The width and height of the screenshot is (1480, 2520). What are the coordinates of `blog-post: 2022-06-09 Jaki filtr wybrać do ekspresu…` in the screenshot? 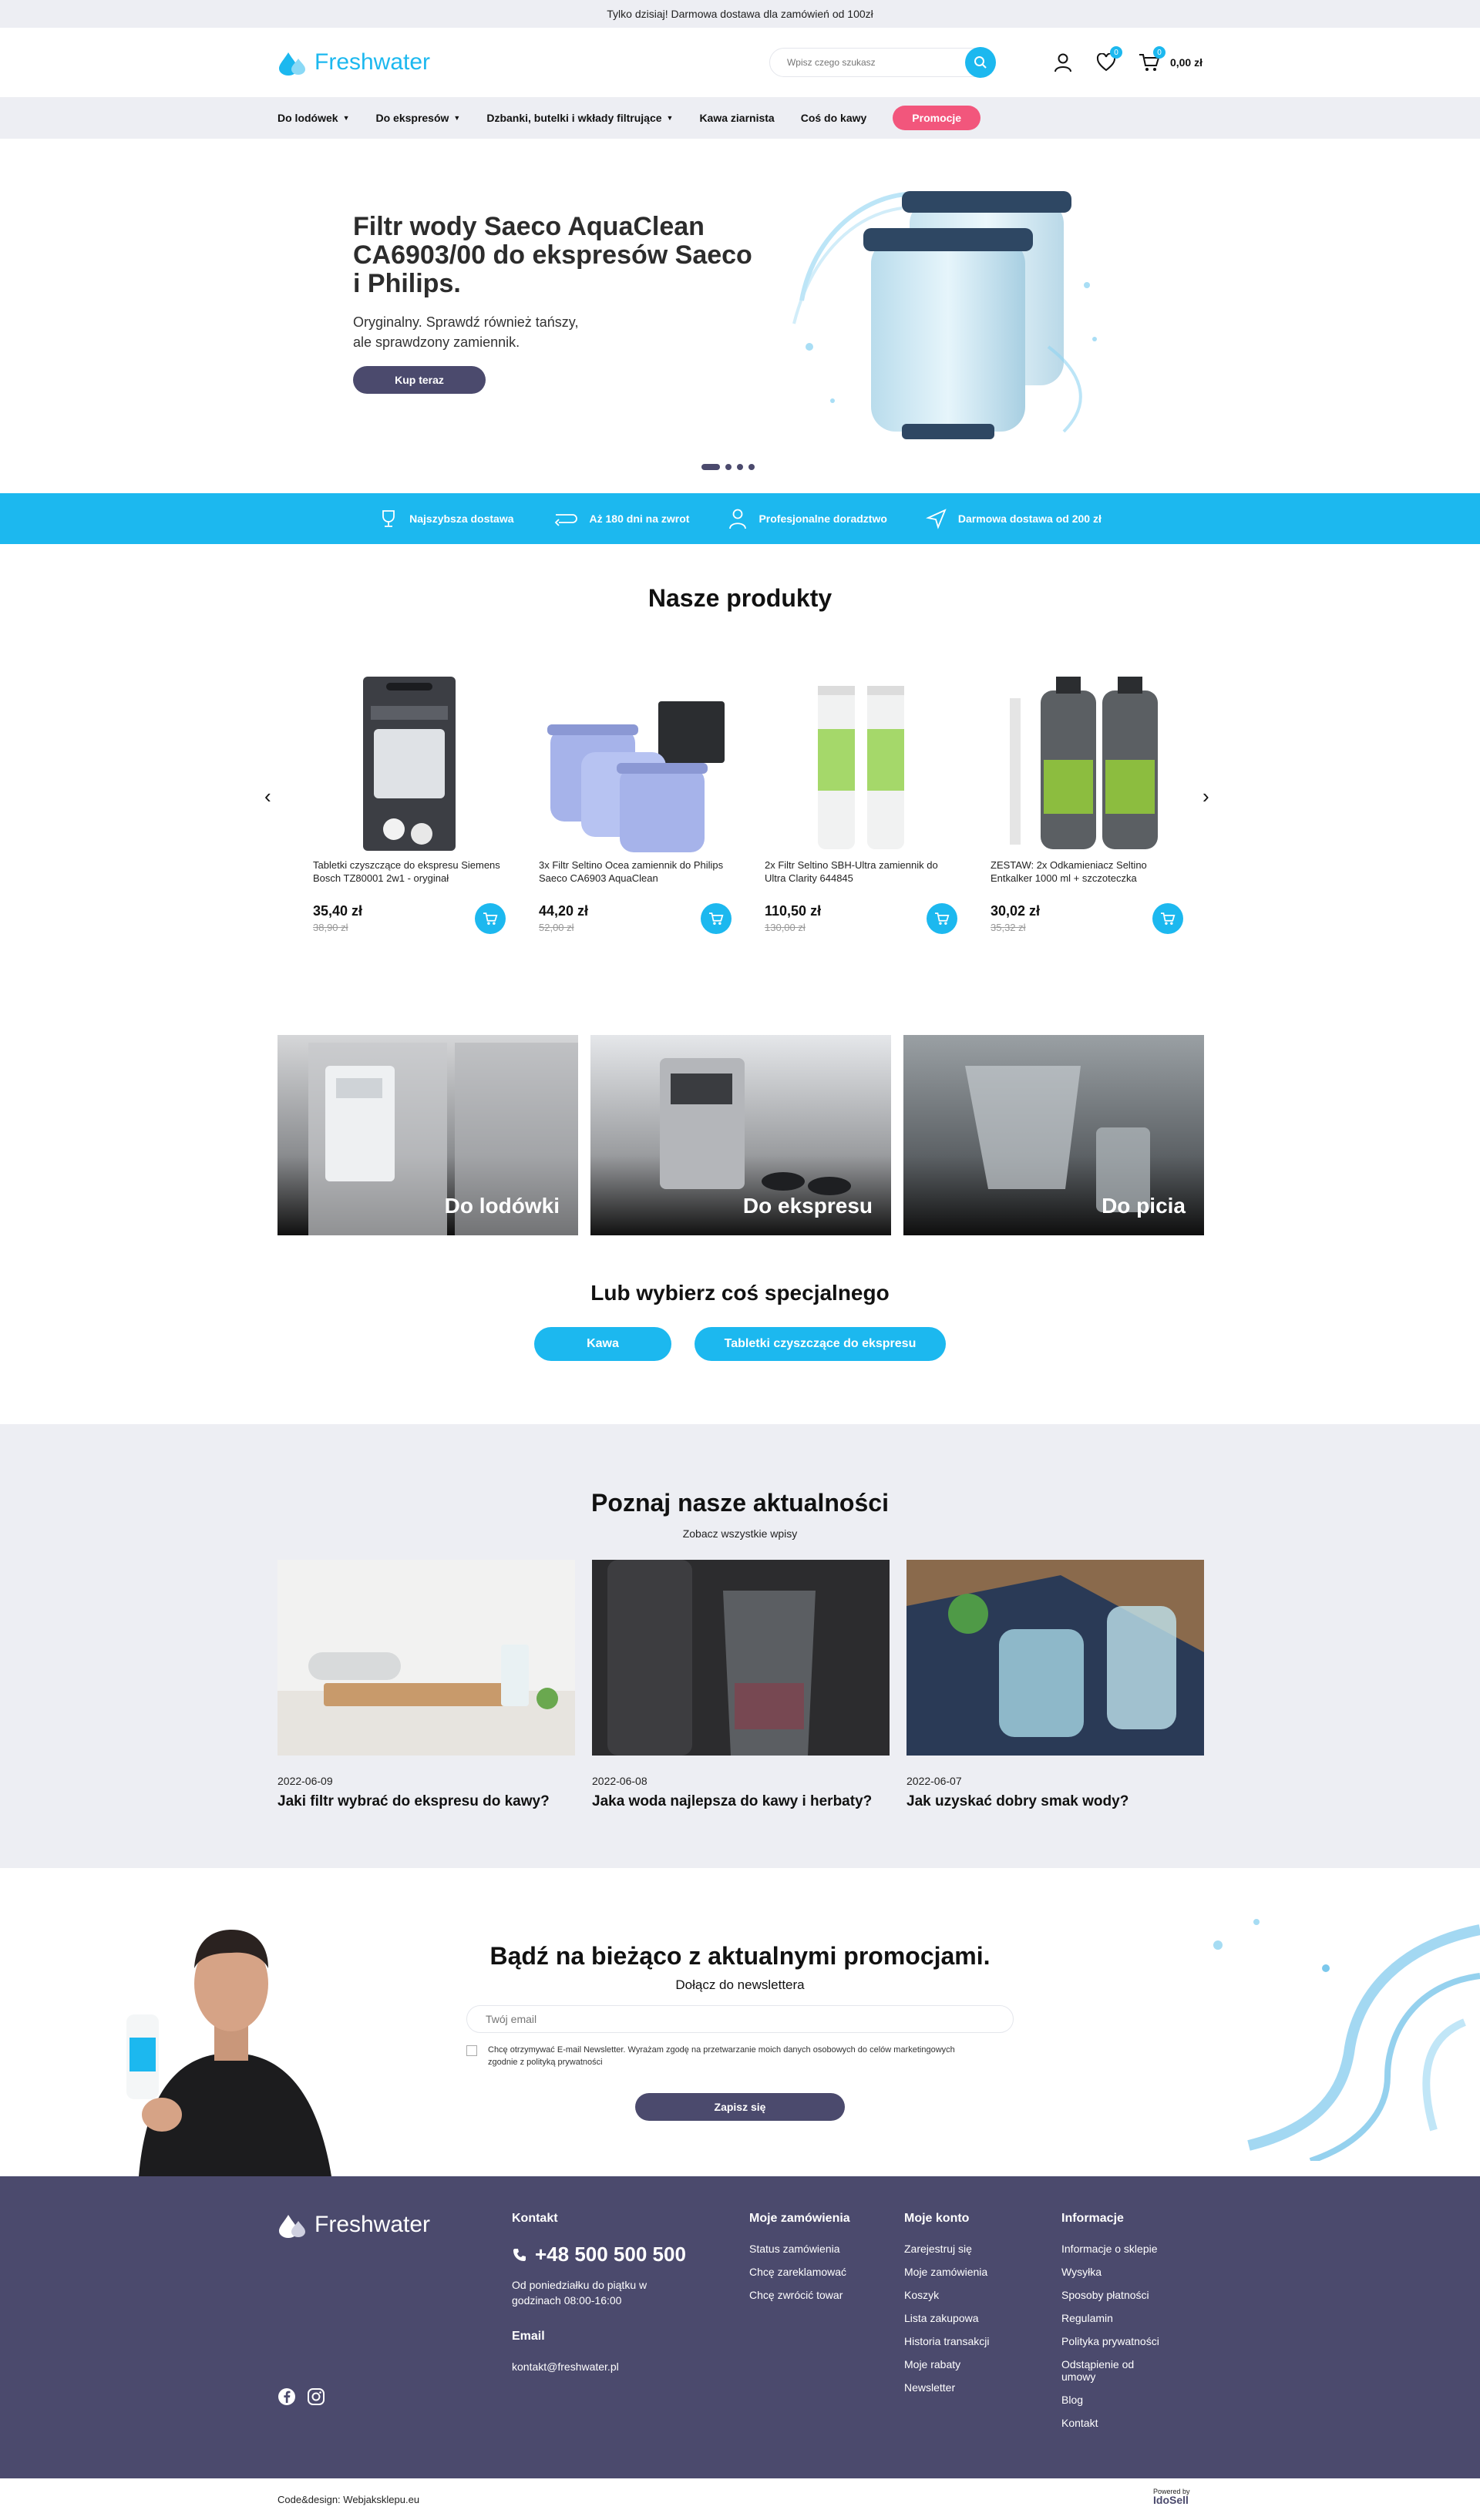 It's located at (426, 1685).